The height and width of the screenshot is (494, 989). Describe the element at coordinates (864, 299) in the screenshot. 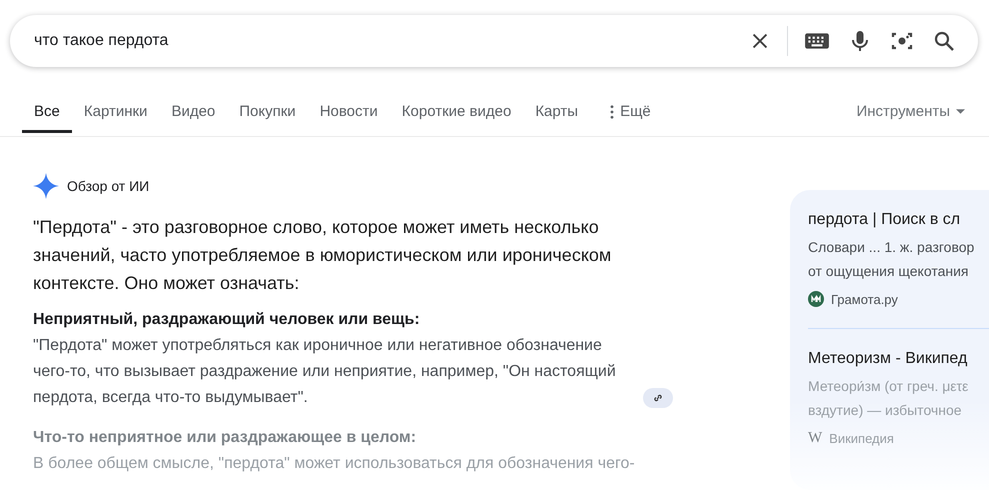

I see `source-site: Грамота.ру` at that location.